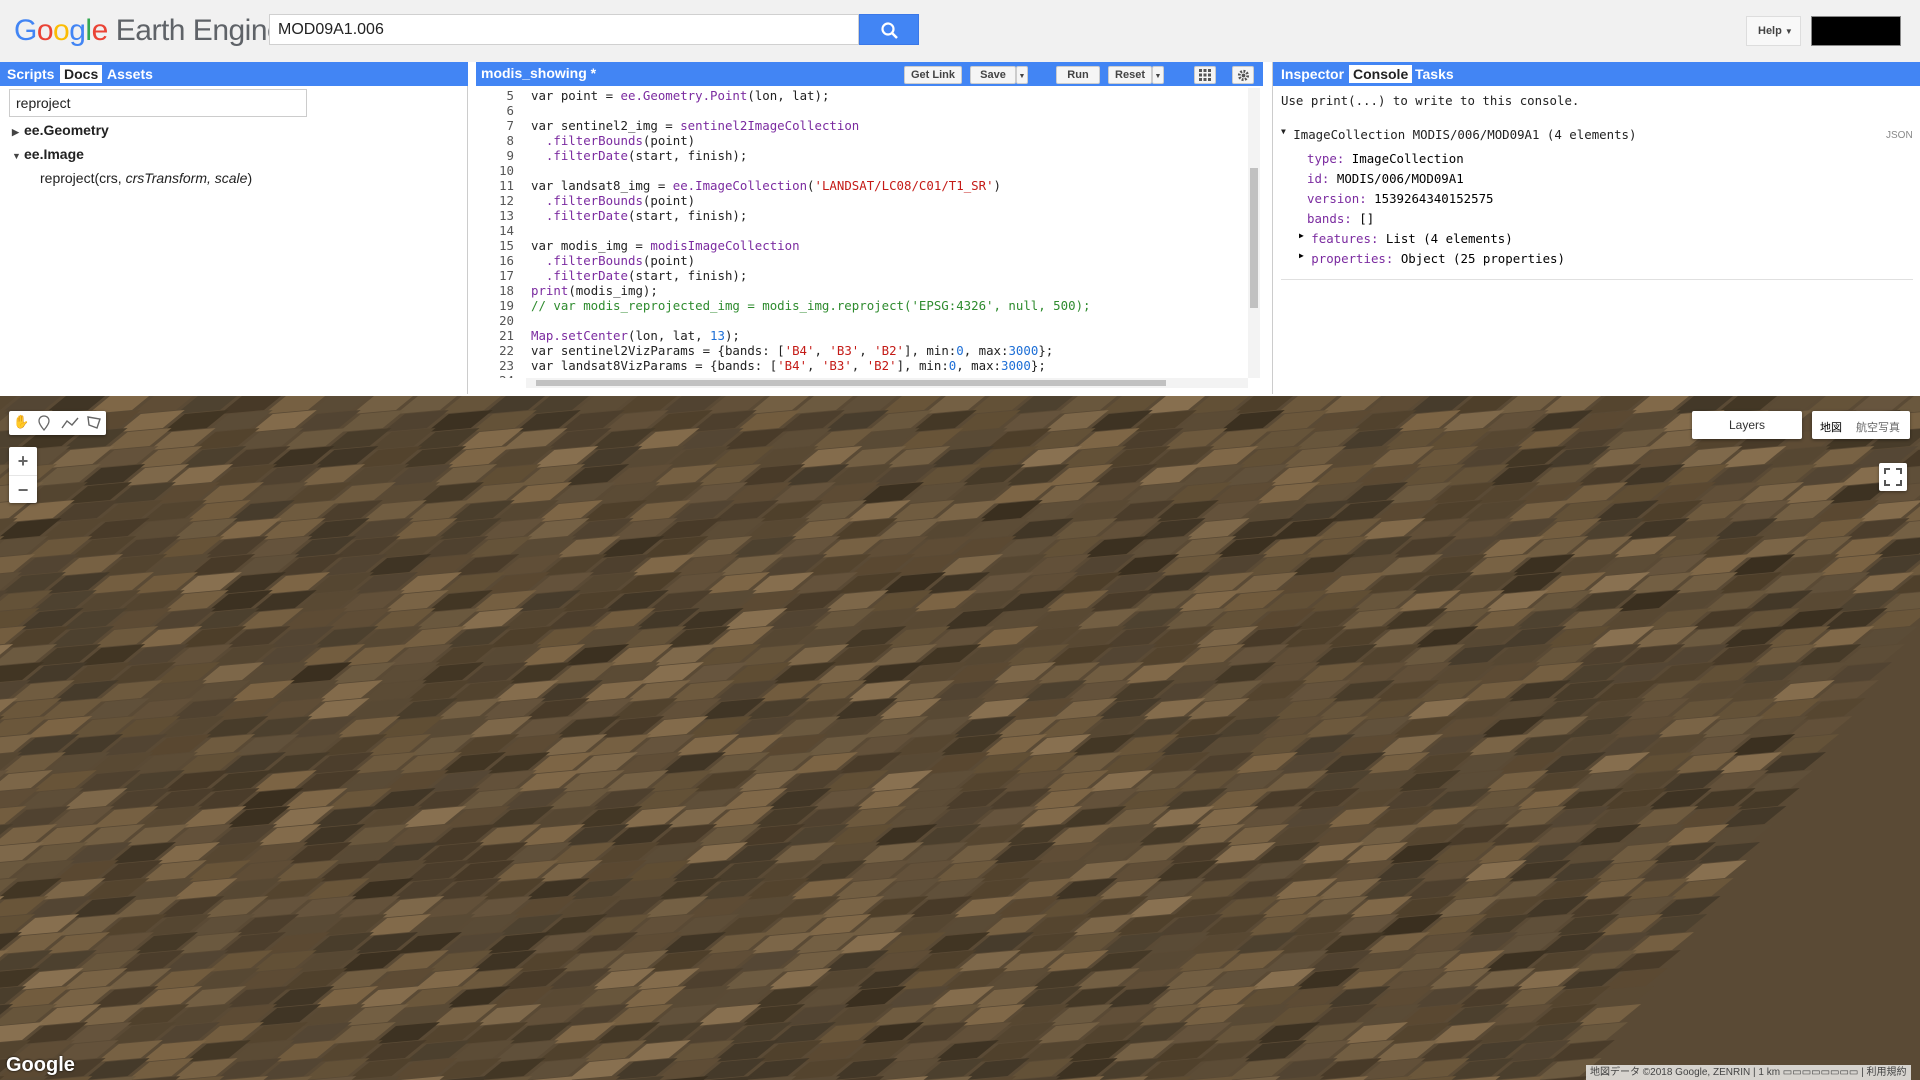 The height and width of the screenshot is (1080, 1920). I want to click on account-button, so click(1856, 31).